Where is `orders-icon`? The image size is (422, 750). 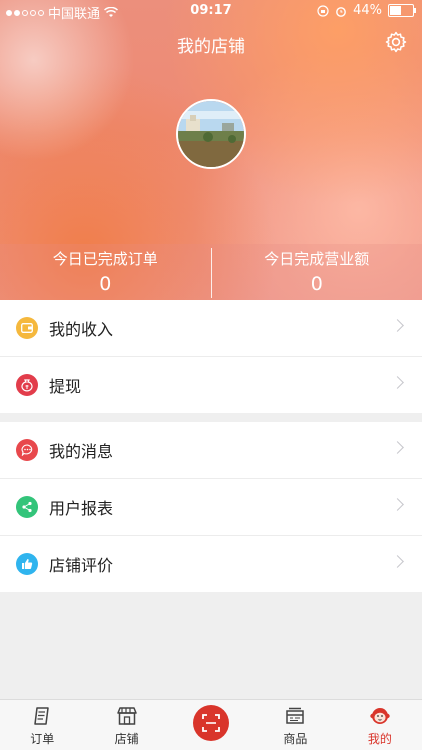 orders-icon is located at coordinates (41, 716).